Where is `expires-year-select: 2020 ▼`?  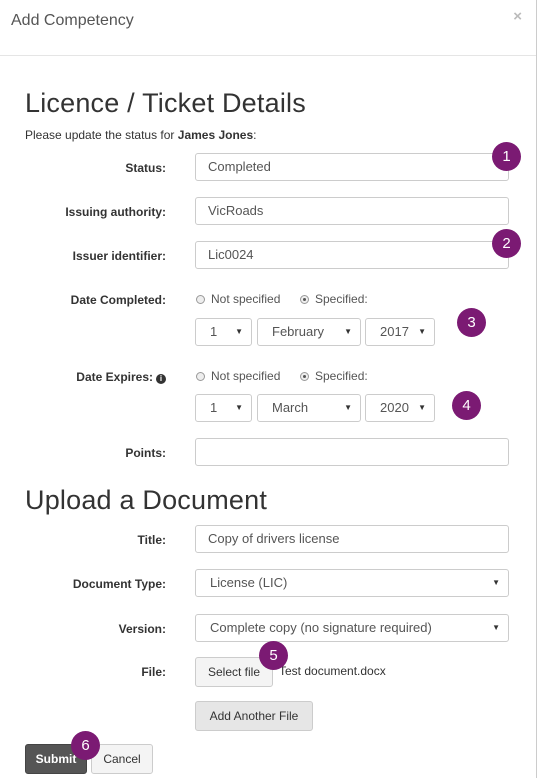
expires-year-select: 2020 ▼ is located at coordinates (400, 408).